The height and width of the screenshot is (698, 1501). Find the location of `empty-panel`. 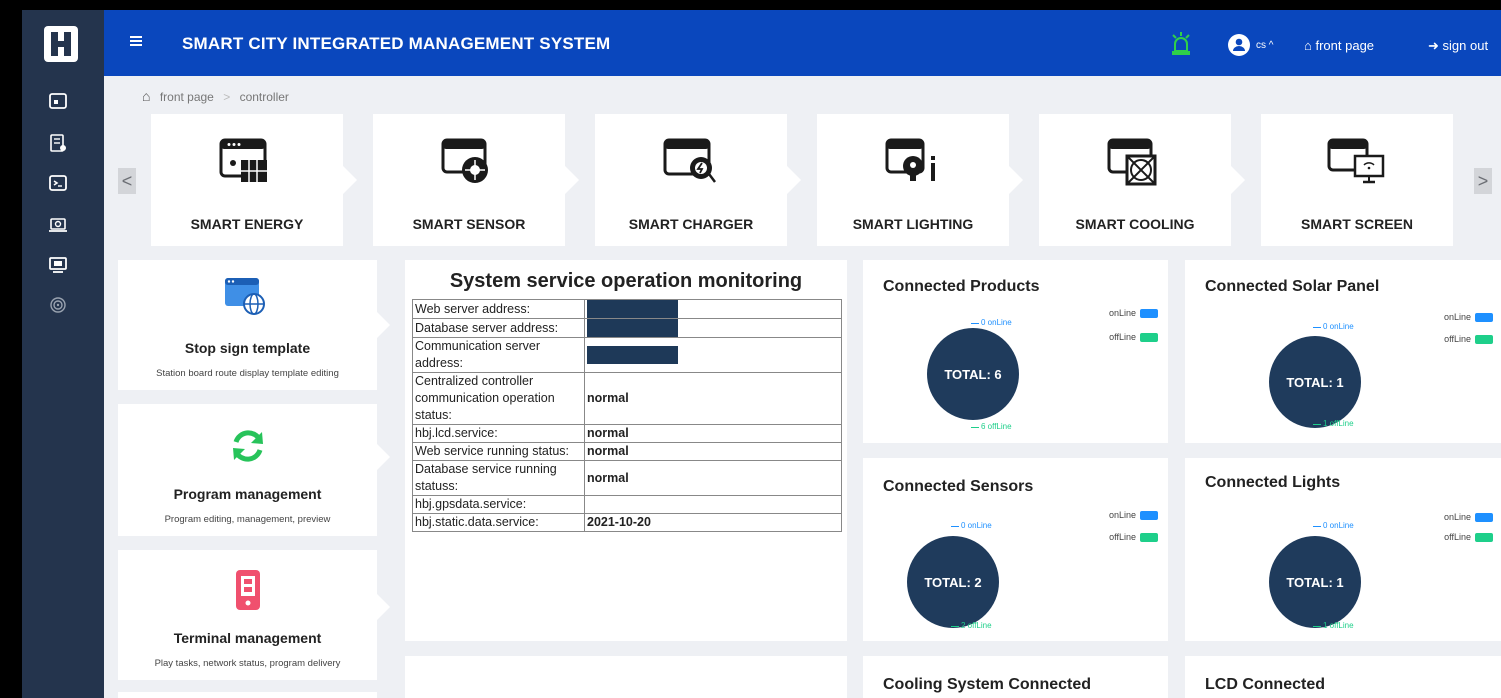

empty-panel is located at coordinates (626, 677).